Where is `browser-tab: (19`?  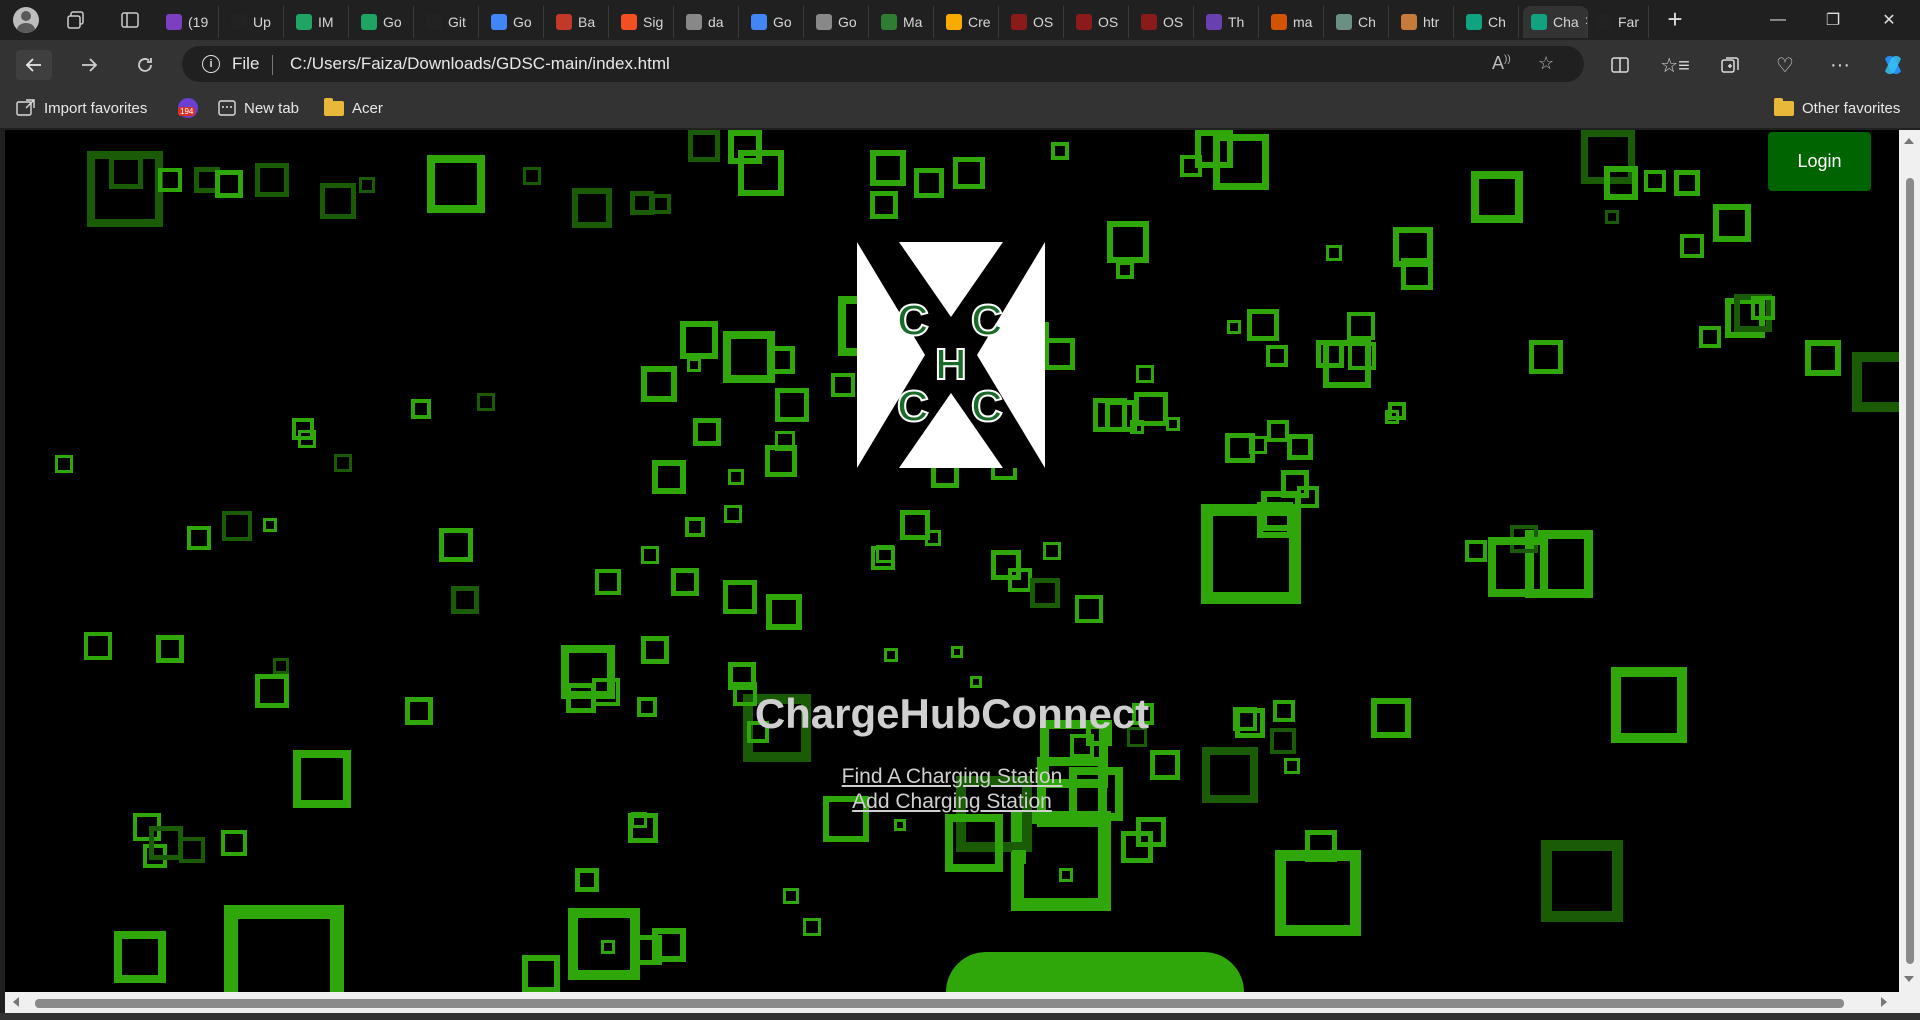 browser-tab: (19 is located at coordinates (188, 22).